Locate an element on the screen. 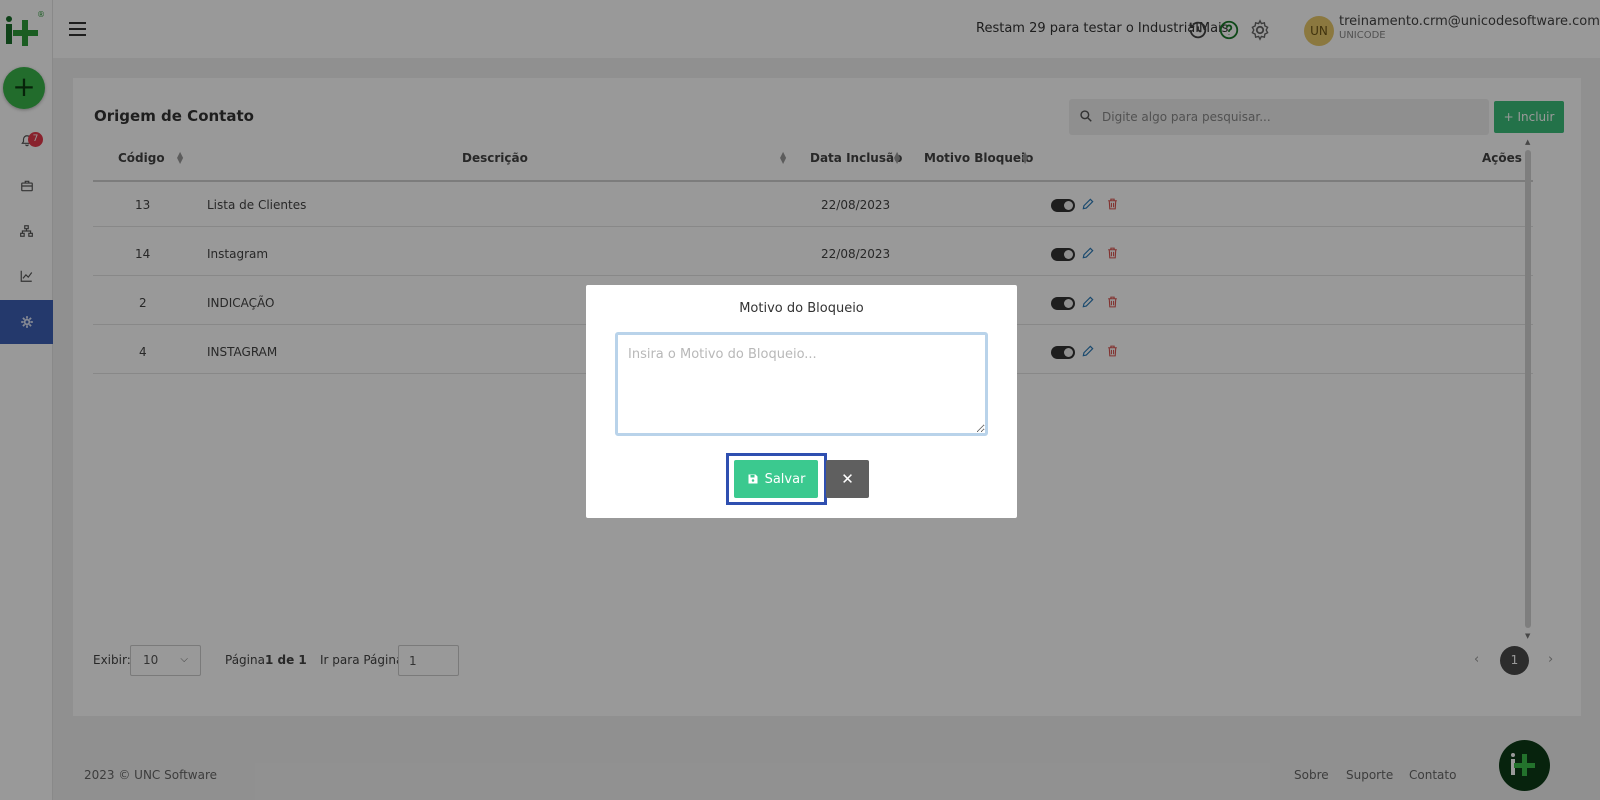  block-reason-dialog: Motivo do Bloqueio Salvar ✕ is located at coordinates (801, 401).